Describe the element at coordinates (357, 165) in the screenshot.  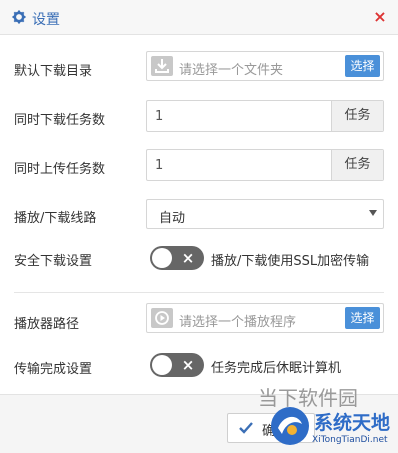
I see `concurrent-upload-unit: 任务` at that location.